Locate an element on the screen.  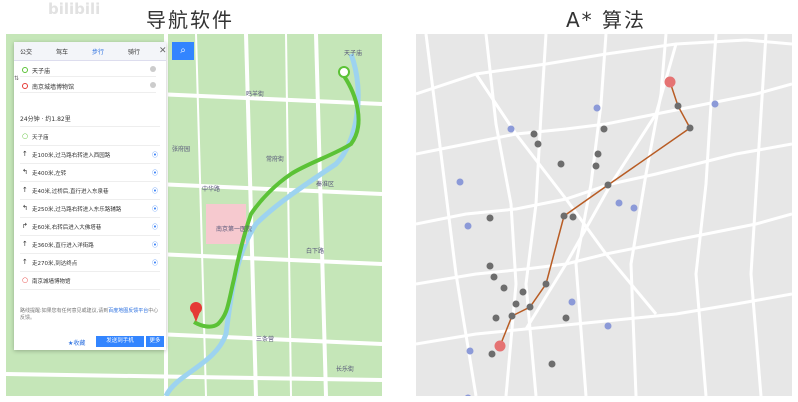
start-node is located at coordinates (500, 346).